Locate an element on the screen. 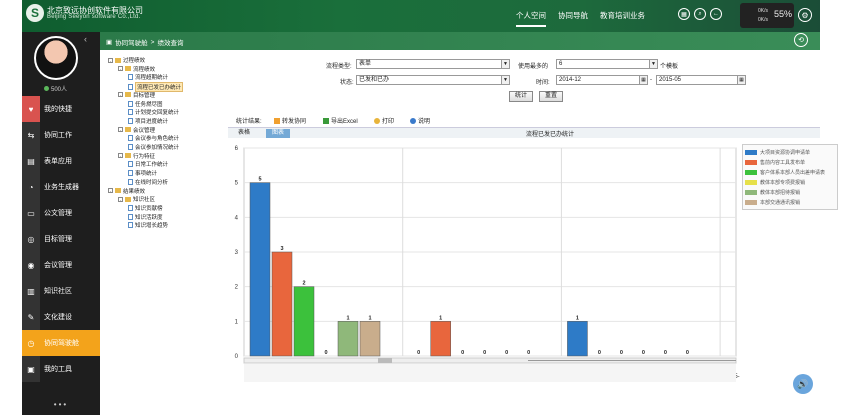 This screenshot has height=415, width=842. y-tick-label: 2 is located at coordinates (237, 288).